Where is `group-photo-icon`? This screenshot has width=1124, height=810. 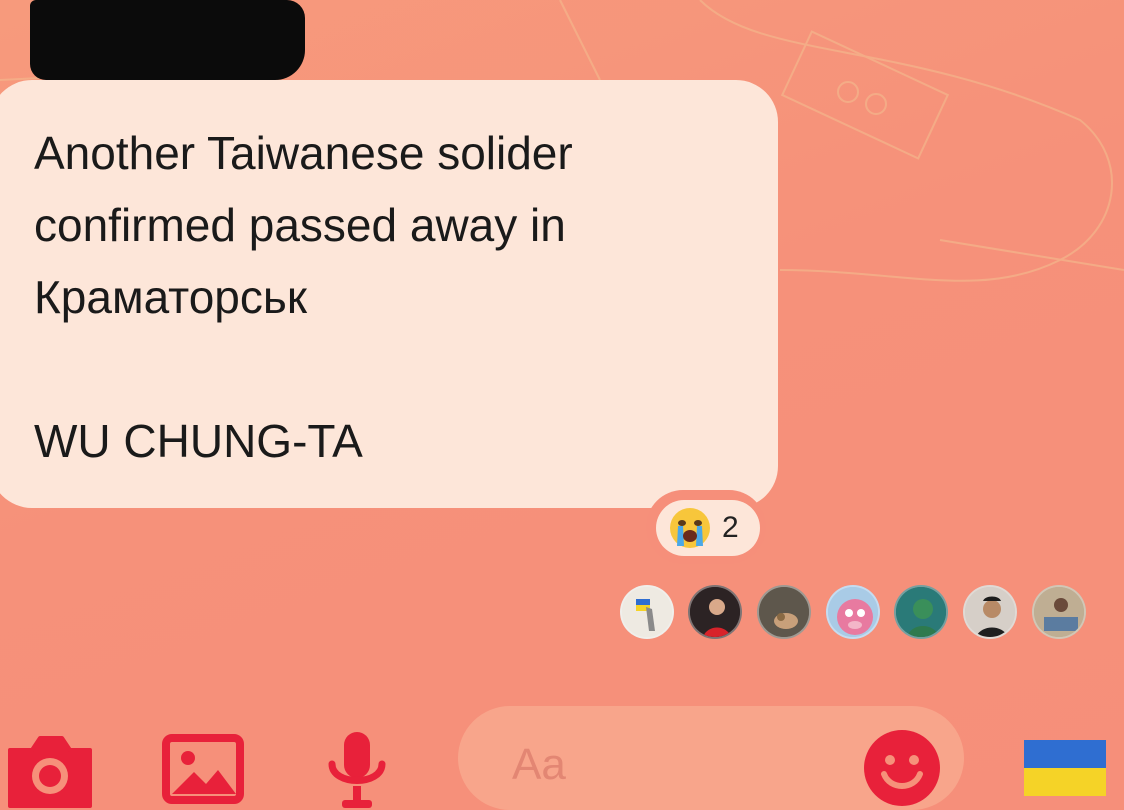
group-photo-icon is located at coordinates (1059, 612).